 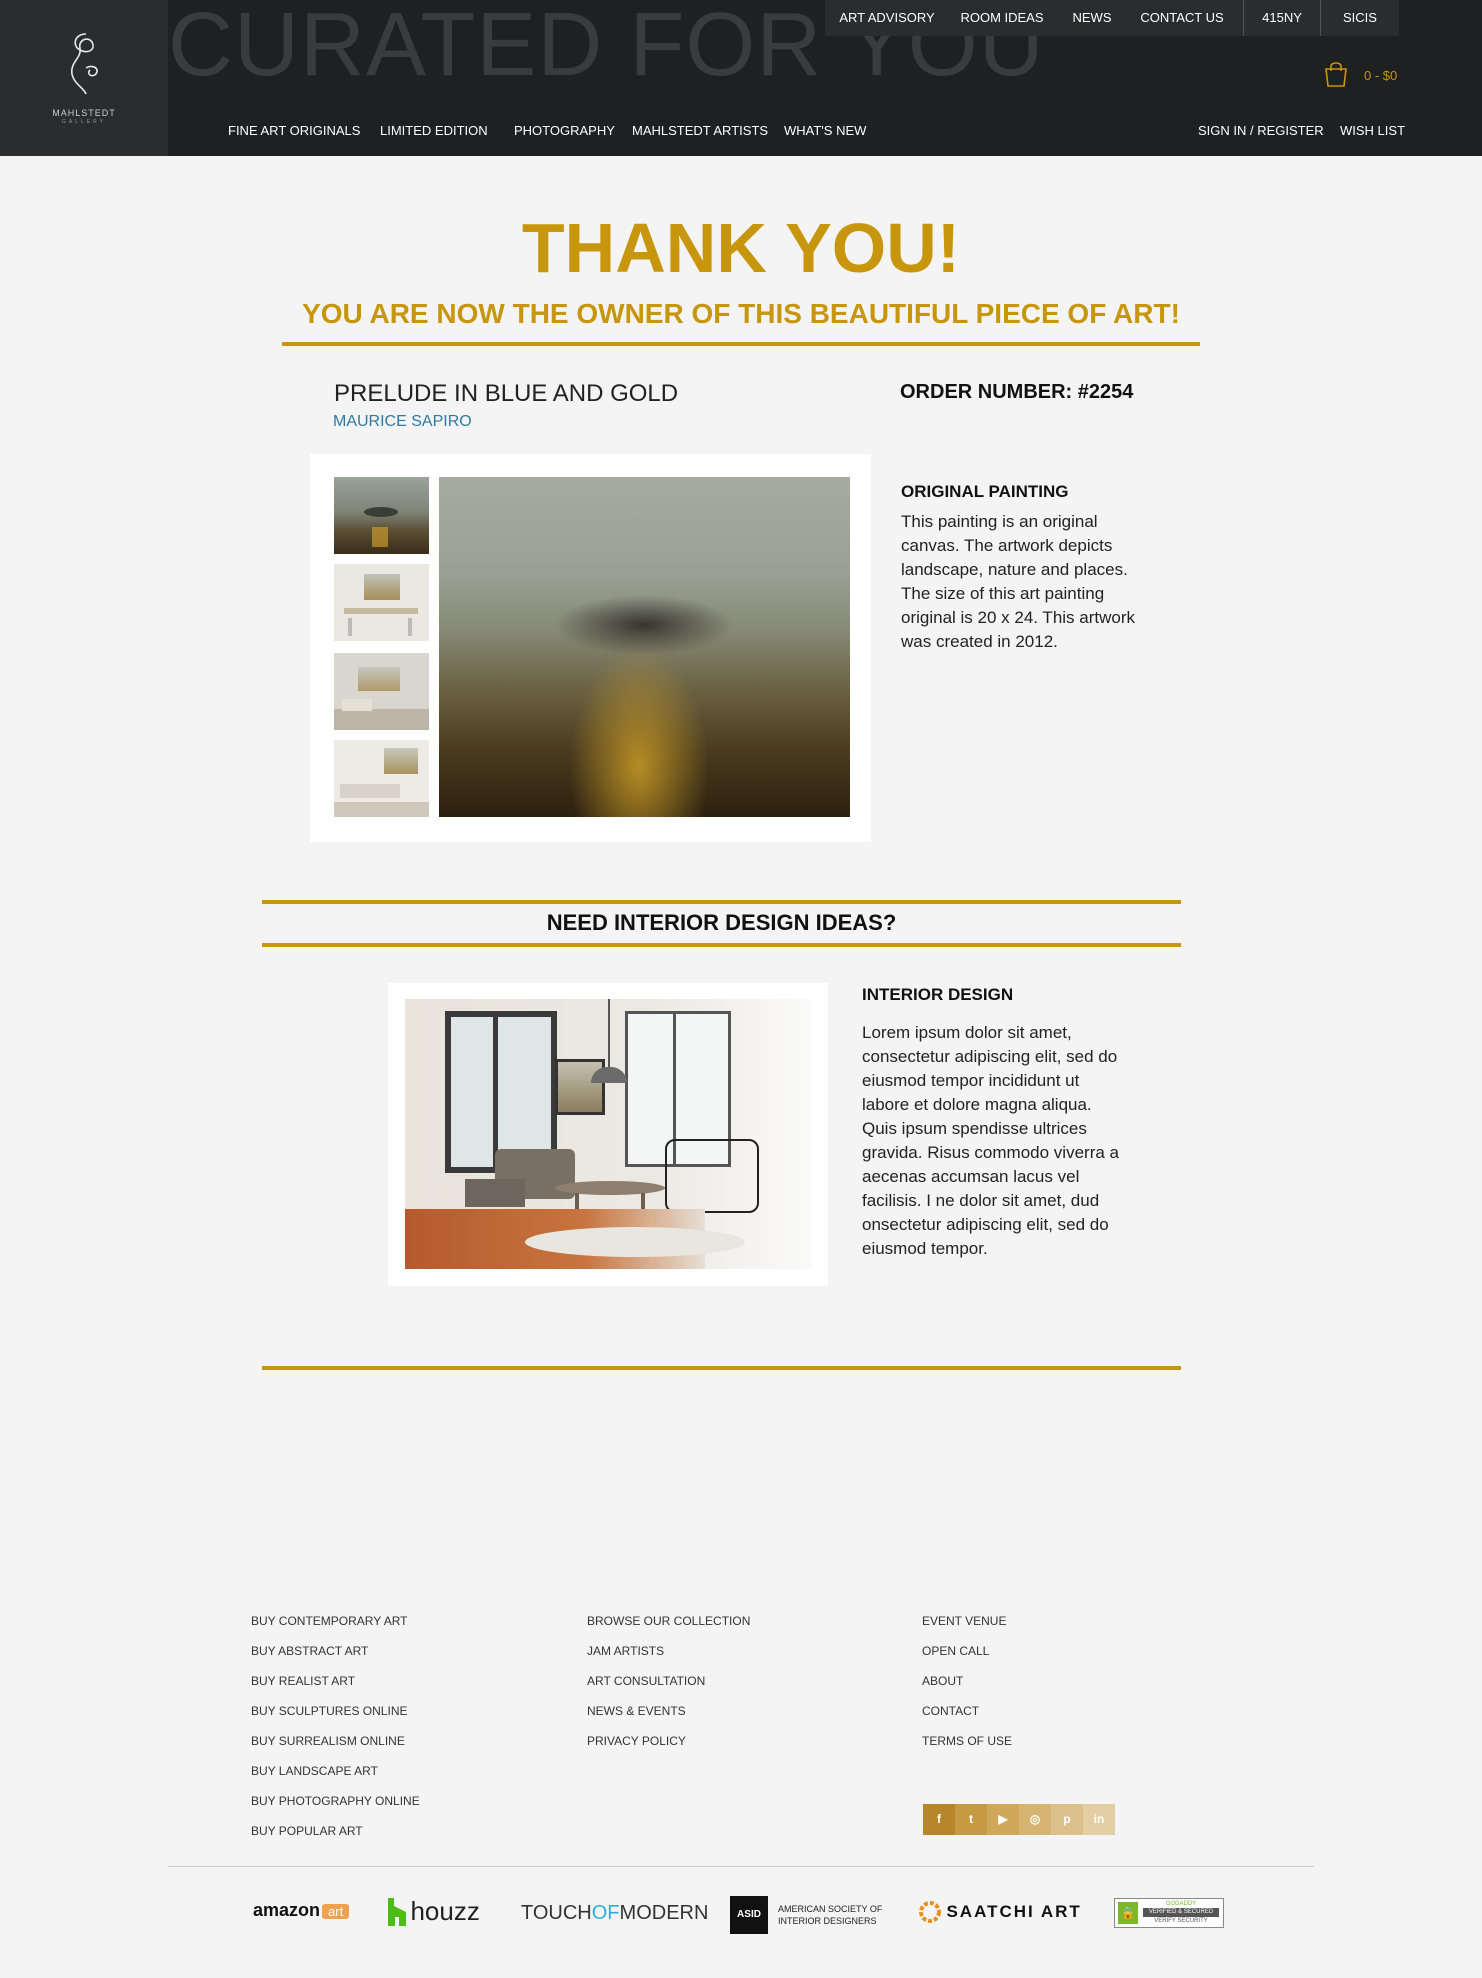 I want to click on footer-link: TERMS OF USE, so click(x=967, y=1741).